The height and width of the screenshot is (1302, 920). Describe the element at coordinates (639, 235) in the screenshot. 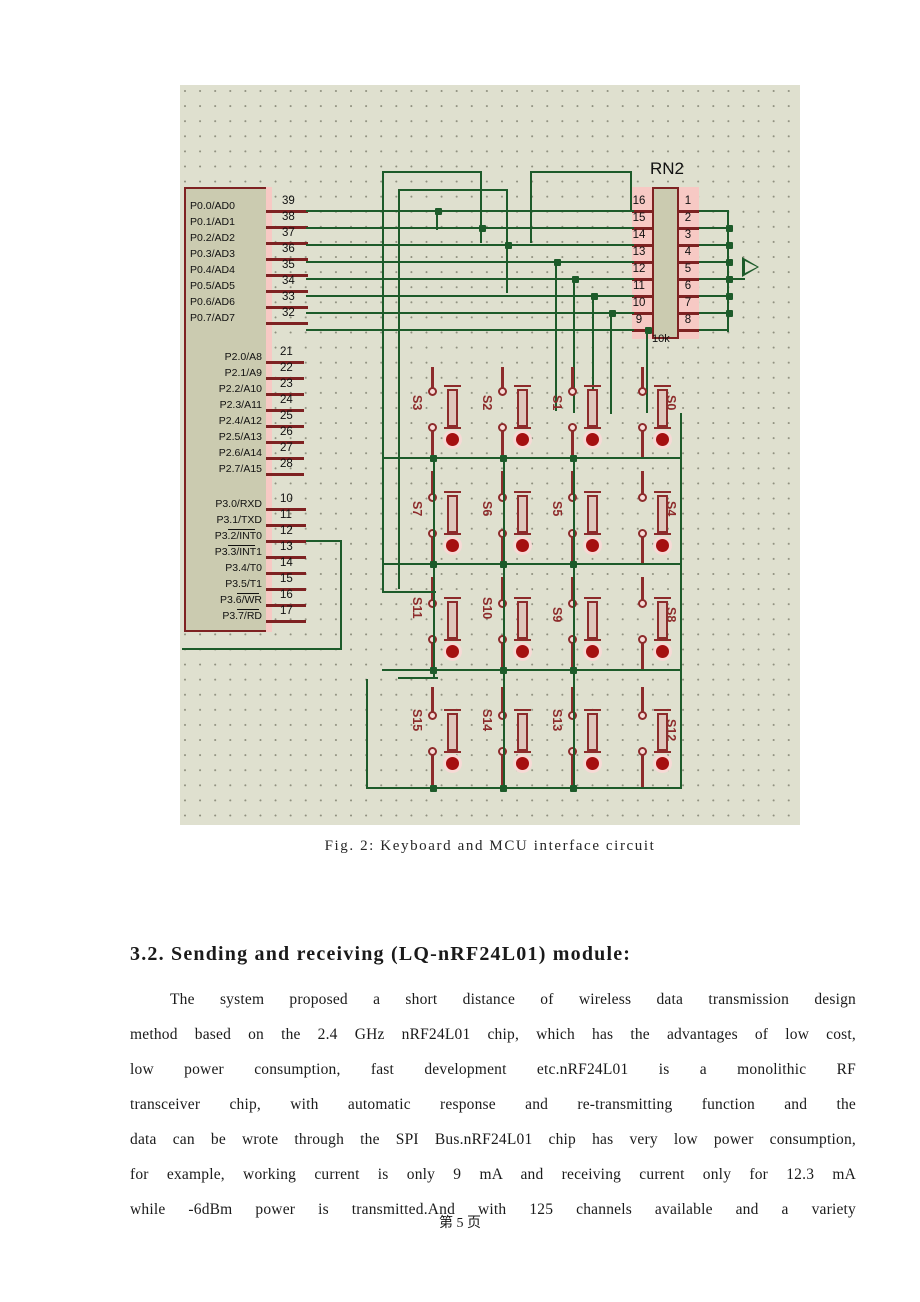

I see `rn2-pin-number-14: 14` at that location.